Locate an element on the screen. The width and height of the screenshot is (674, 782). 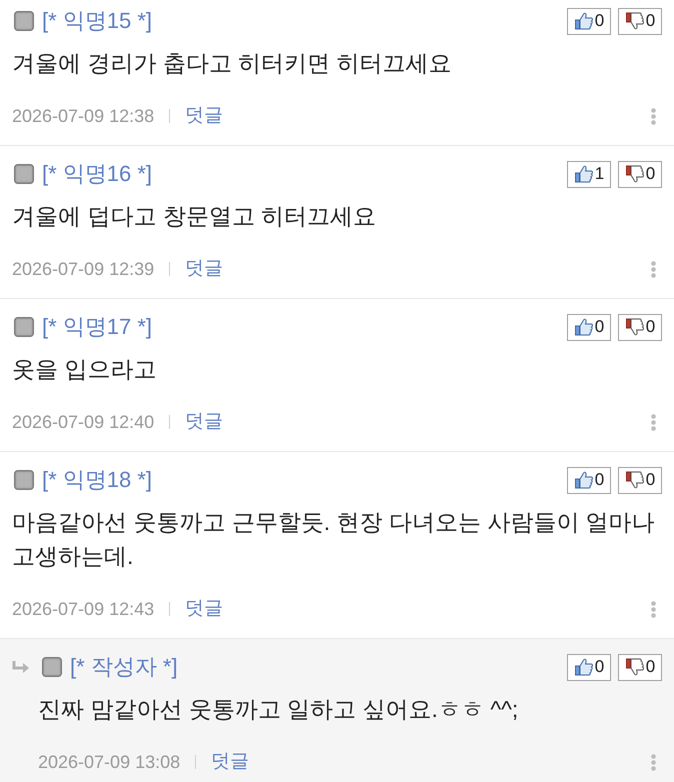
comment-text: 진짜 맘같아선 웃통까고 일하고 싶어요.ㅎㅎ ^^; is located at coordinates (279, 709).